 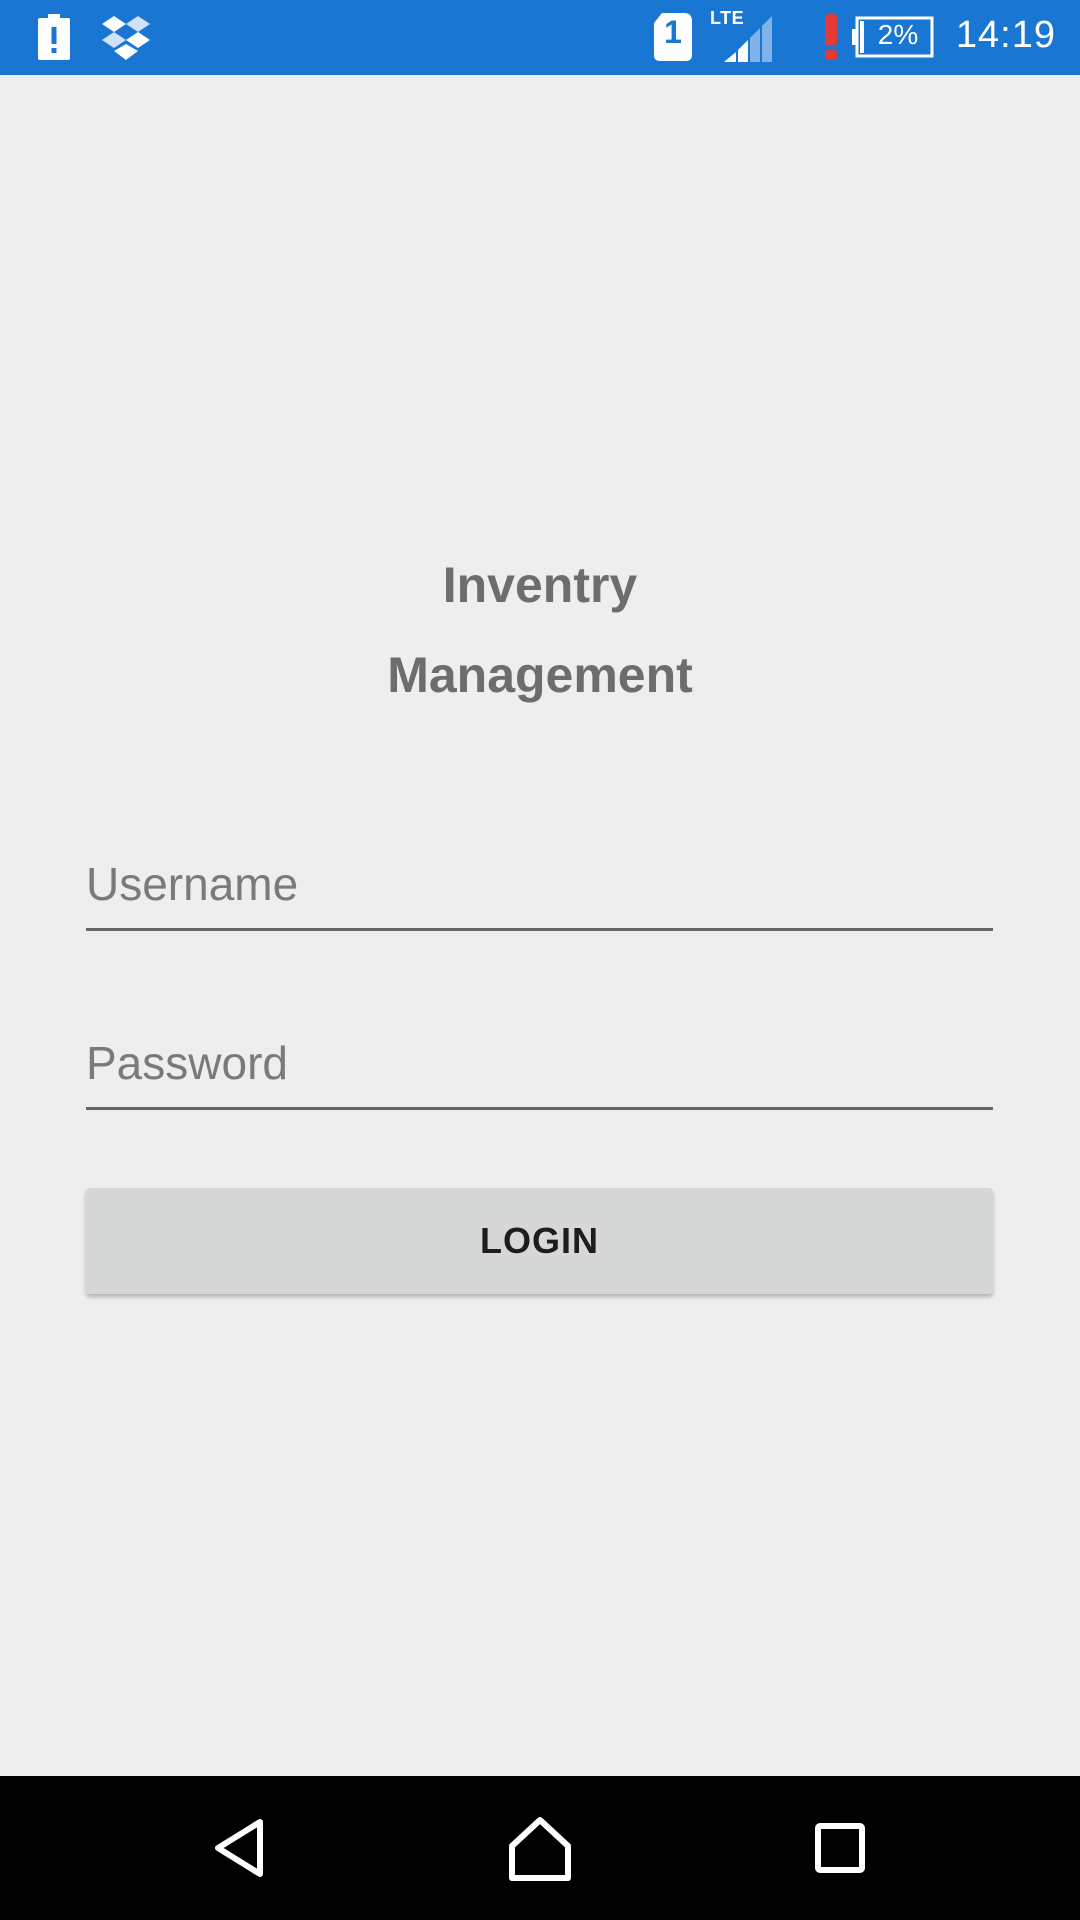 I want to click on home-icon, so click(x=540, y=1848).